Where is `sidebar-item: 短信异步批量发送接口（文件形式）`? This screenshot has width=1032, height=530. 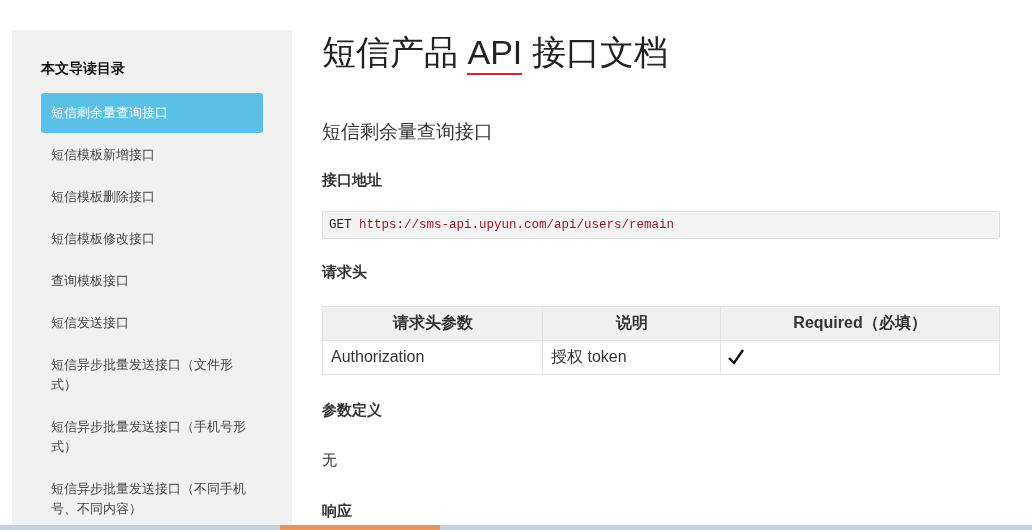
sidebar-item: 短信异步批量发送接口（文件形式） is located at coordinates (152, 375).